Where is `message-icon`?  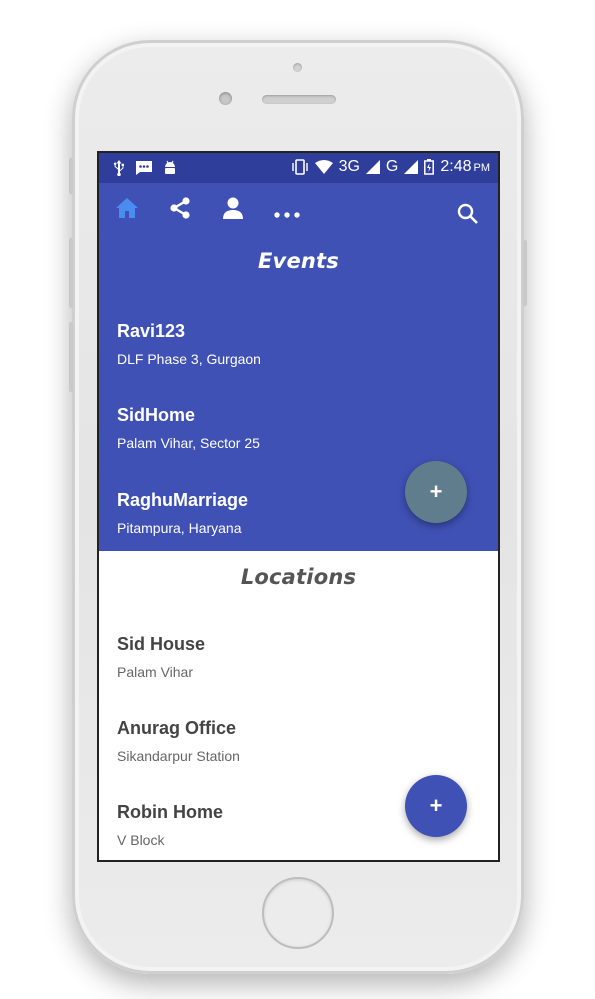 message-icon is located at coordinates (144, 168).